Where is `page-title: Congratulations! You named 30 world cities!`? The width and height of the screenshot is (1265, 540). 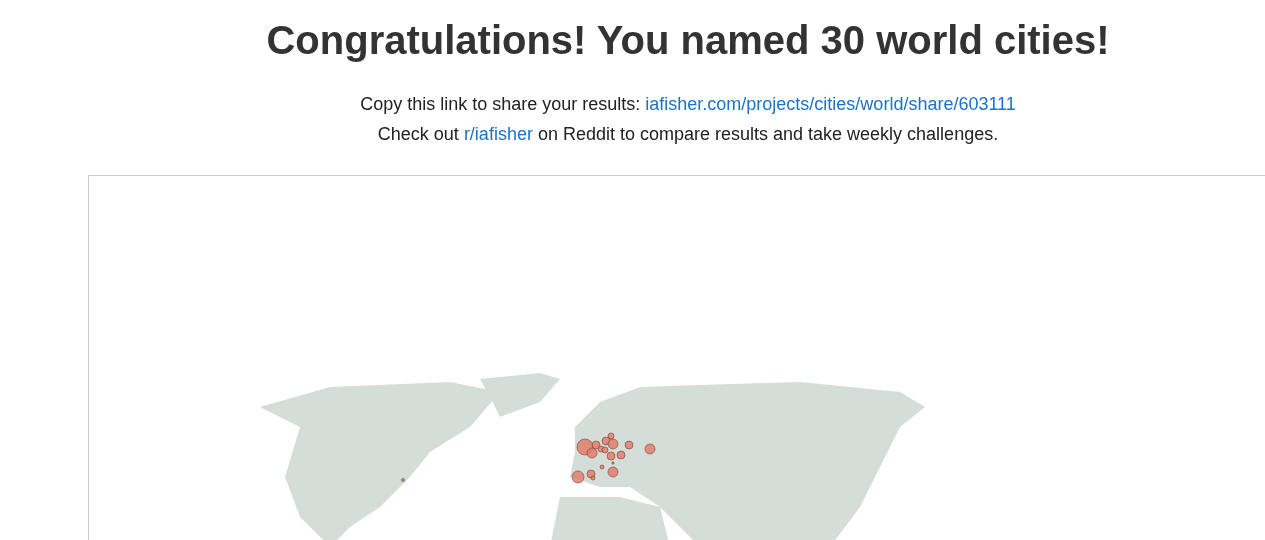 page-title: Congratulations! You named 30 world cities! is located at coordinates (688, 40).